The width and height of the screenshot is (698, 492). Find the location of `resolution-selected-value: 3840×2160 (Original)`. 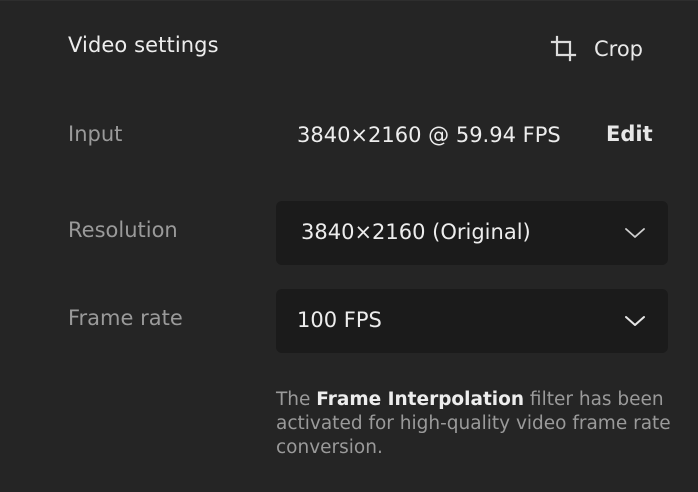

resolution-selected-value: 3840×2160 (Original) is located at coordinates (416, 232).